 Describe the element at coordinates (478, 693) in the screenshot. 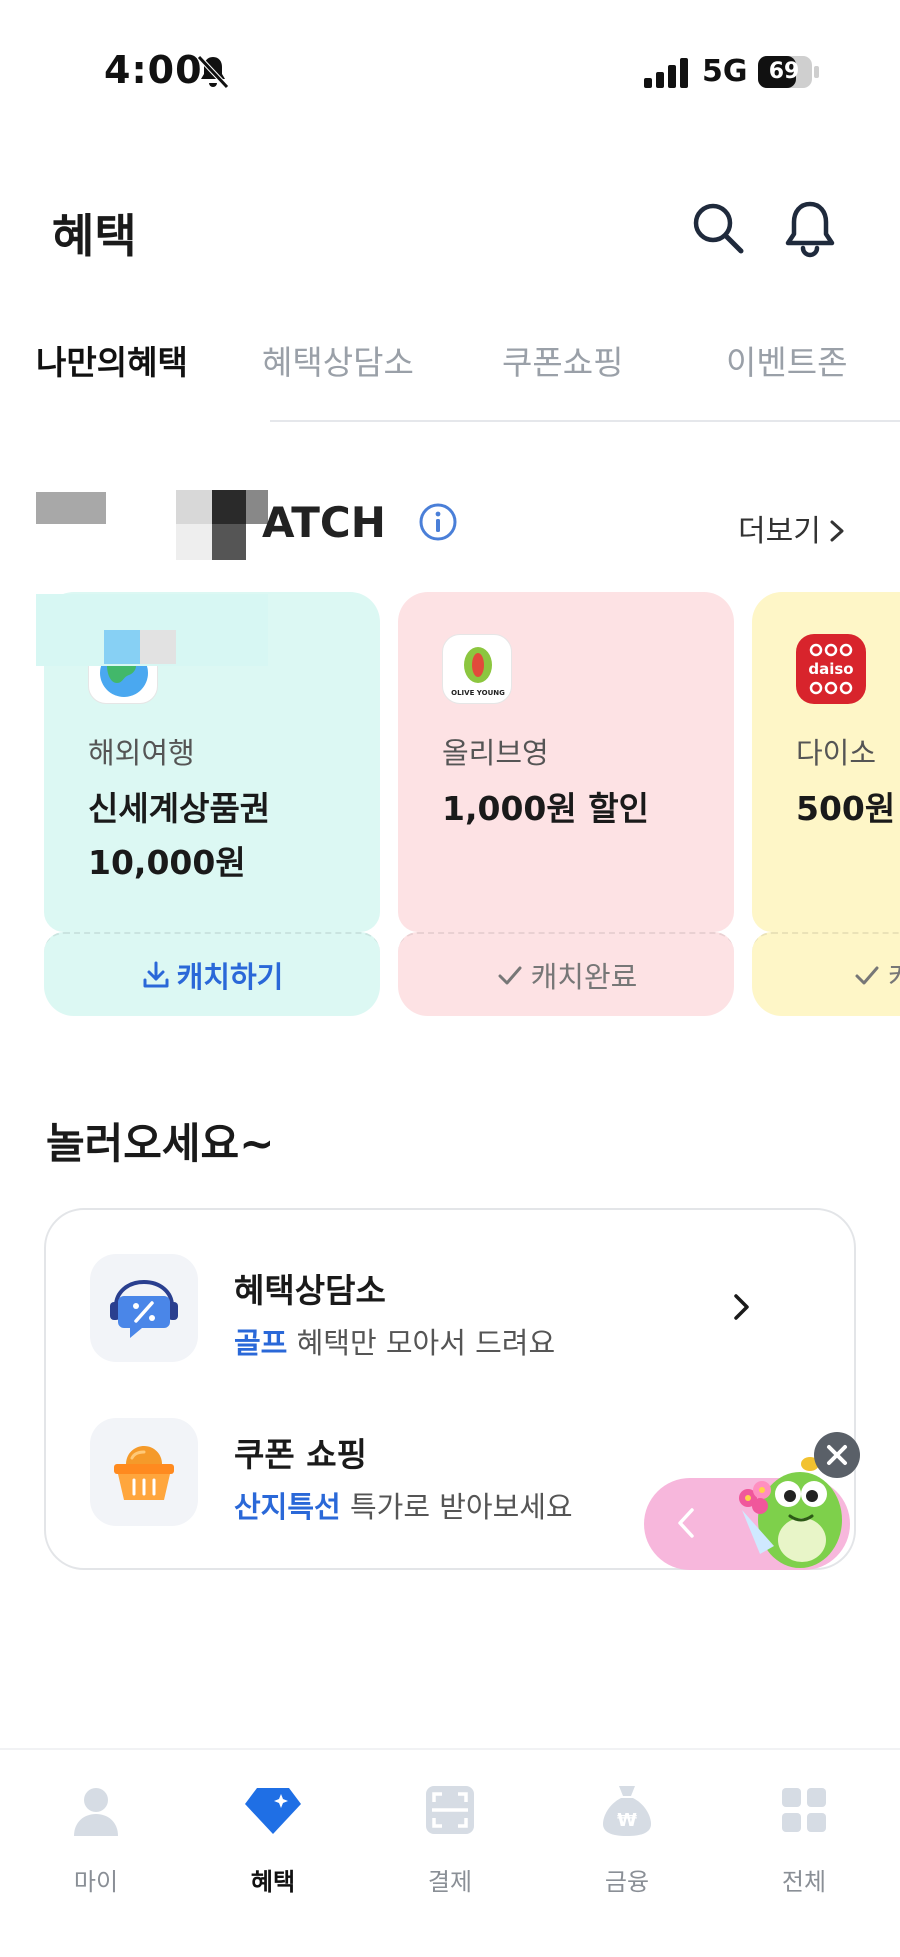

I see `olive-young-logo-text: OLIVE YOUNG` at that location.